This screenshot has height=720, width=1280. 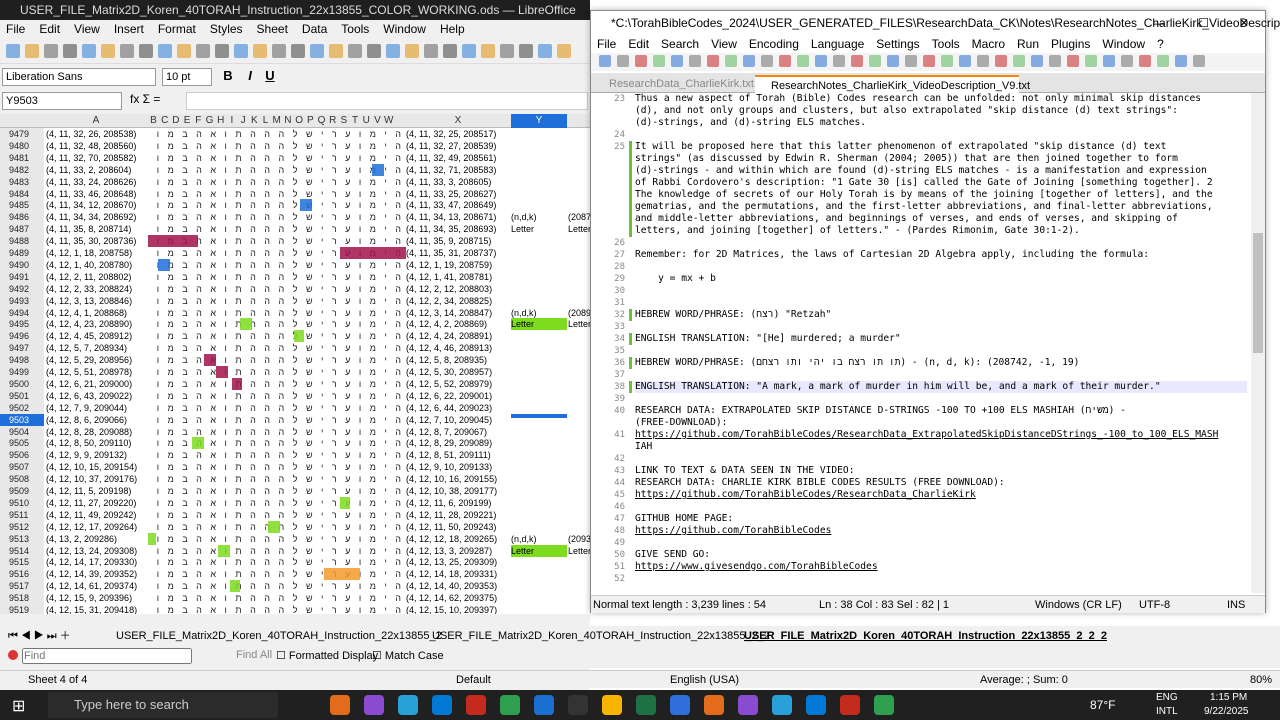 What do you see at coordinates (22, 526) in the screenshot?
I see `row-number: 9512` at bounding box center [22, 526].